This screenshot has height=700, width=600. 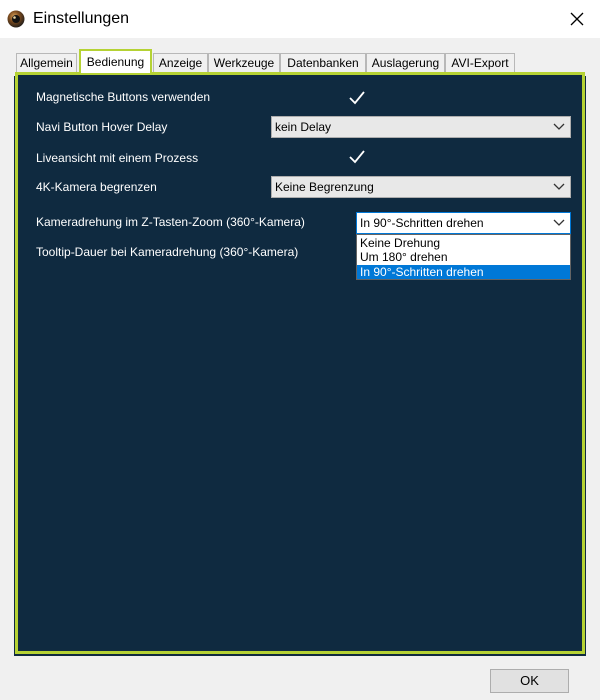 I want to click on tab-allgemein: Allgemein, so click(x=46, y=62).